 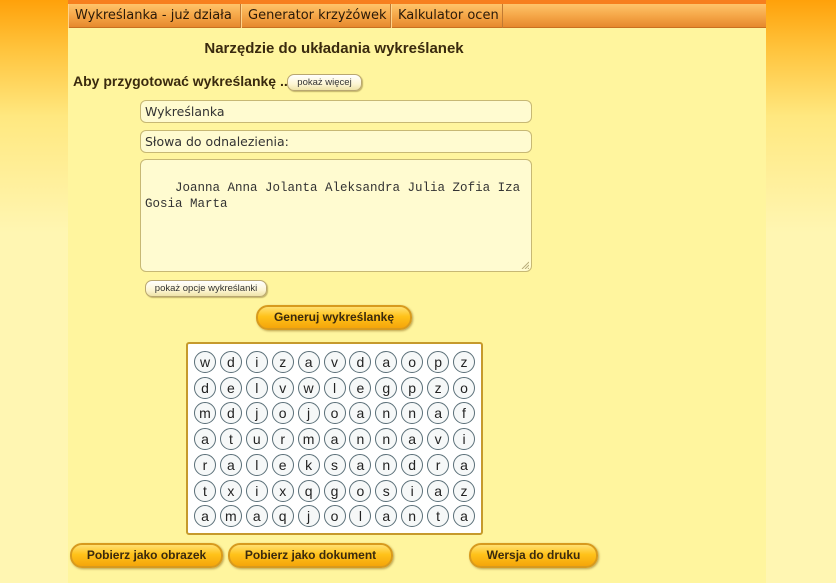 I want to click on resize-grip-icon, so click(x=525, y=265).